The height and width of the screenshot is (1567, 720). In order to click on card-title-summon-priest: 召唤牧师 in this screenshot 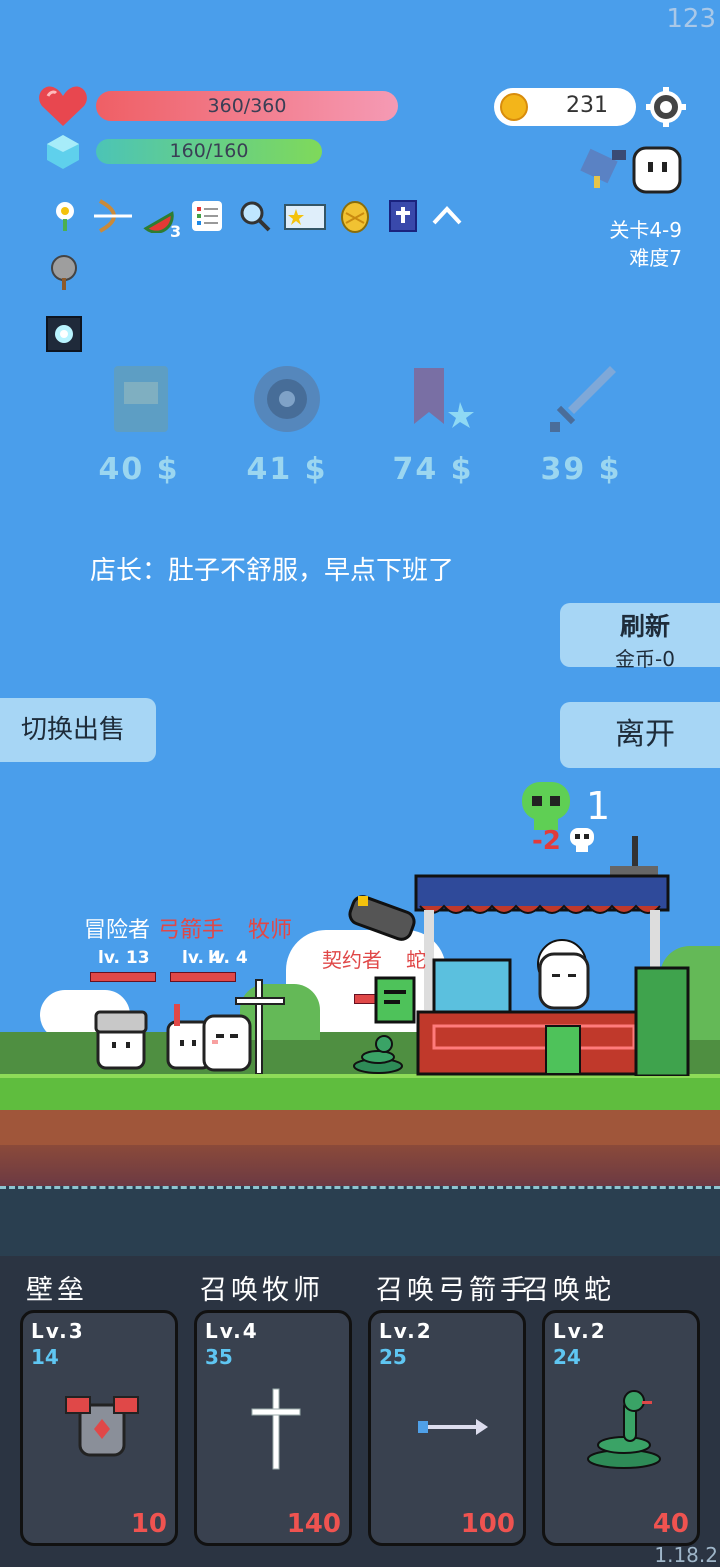, I will do `click(262, 1290)`.